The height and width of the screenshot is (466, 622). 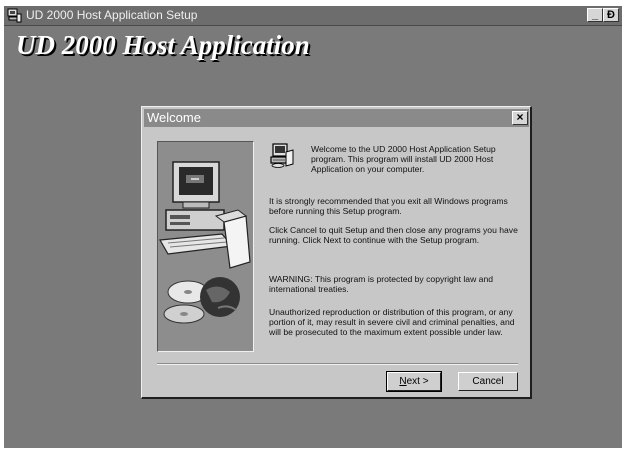 What do you see at coordinates (403, 381) in the screenshot?
I see `next-mnemonic: N` at bounding box center [403, 381].